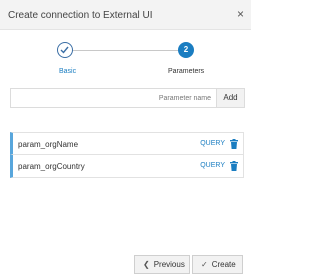 This screenshot has width=320, height=280. Describe the element at coordinates (204, 264) in the screenshot. I see `check-icon: ✓` at that location.